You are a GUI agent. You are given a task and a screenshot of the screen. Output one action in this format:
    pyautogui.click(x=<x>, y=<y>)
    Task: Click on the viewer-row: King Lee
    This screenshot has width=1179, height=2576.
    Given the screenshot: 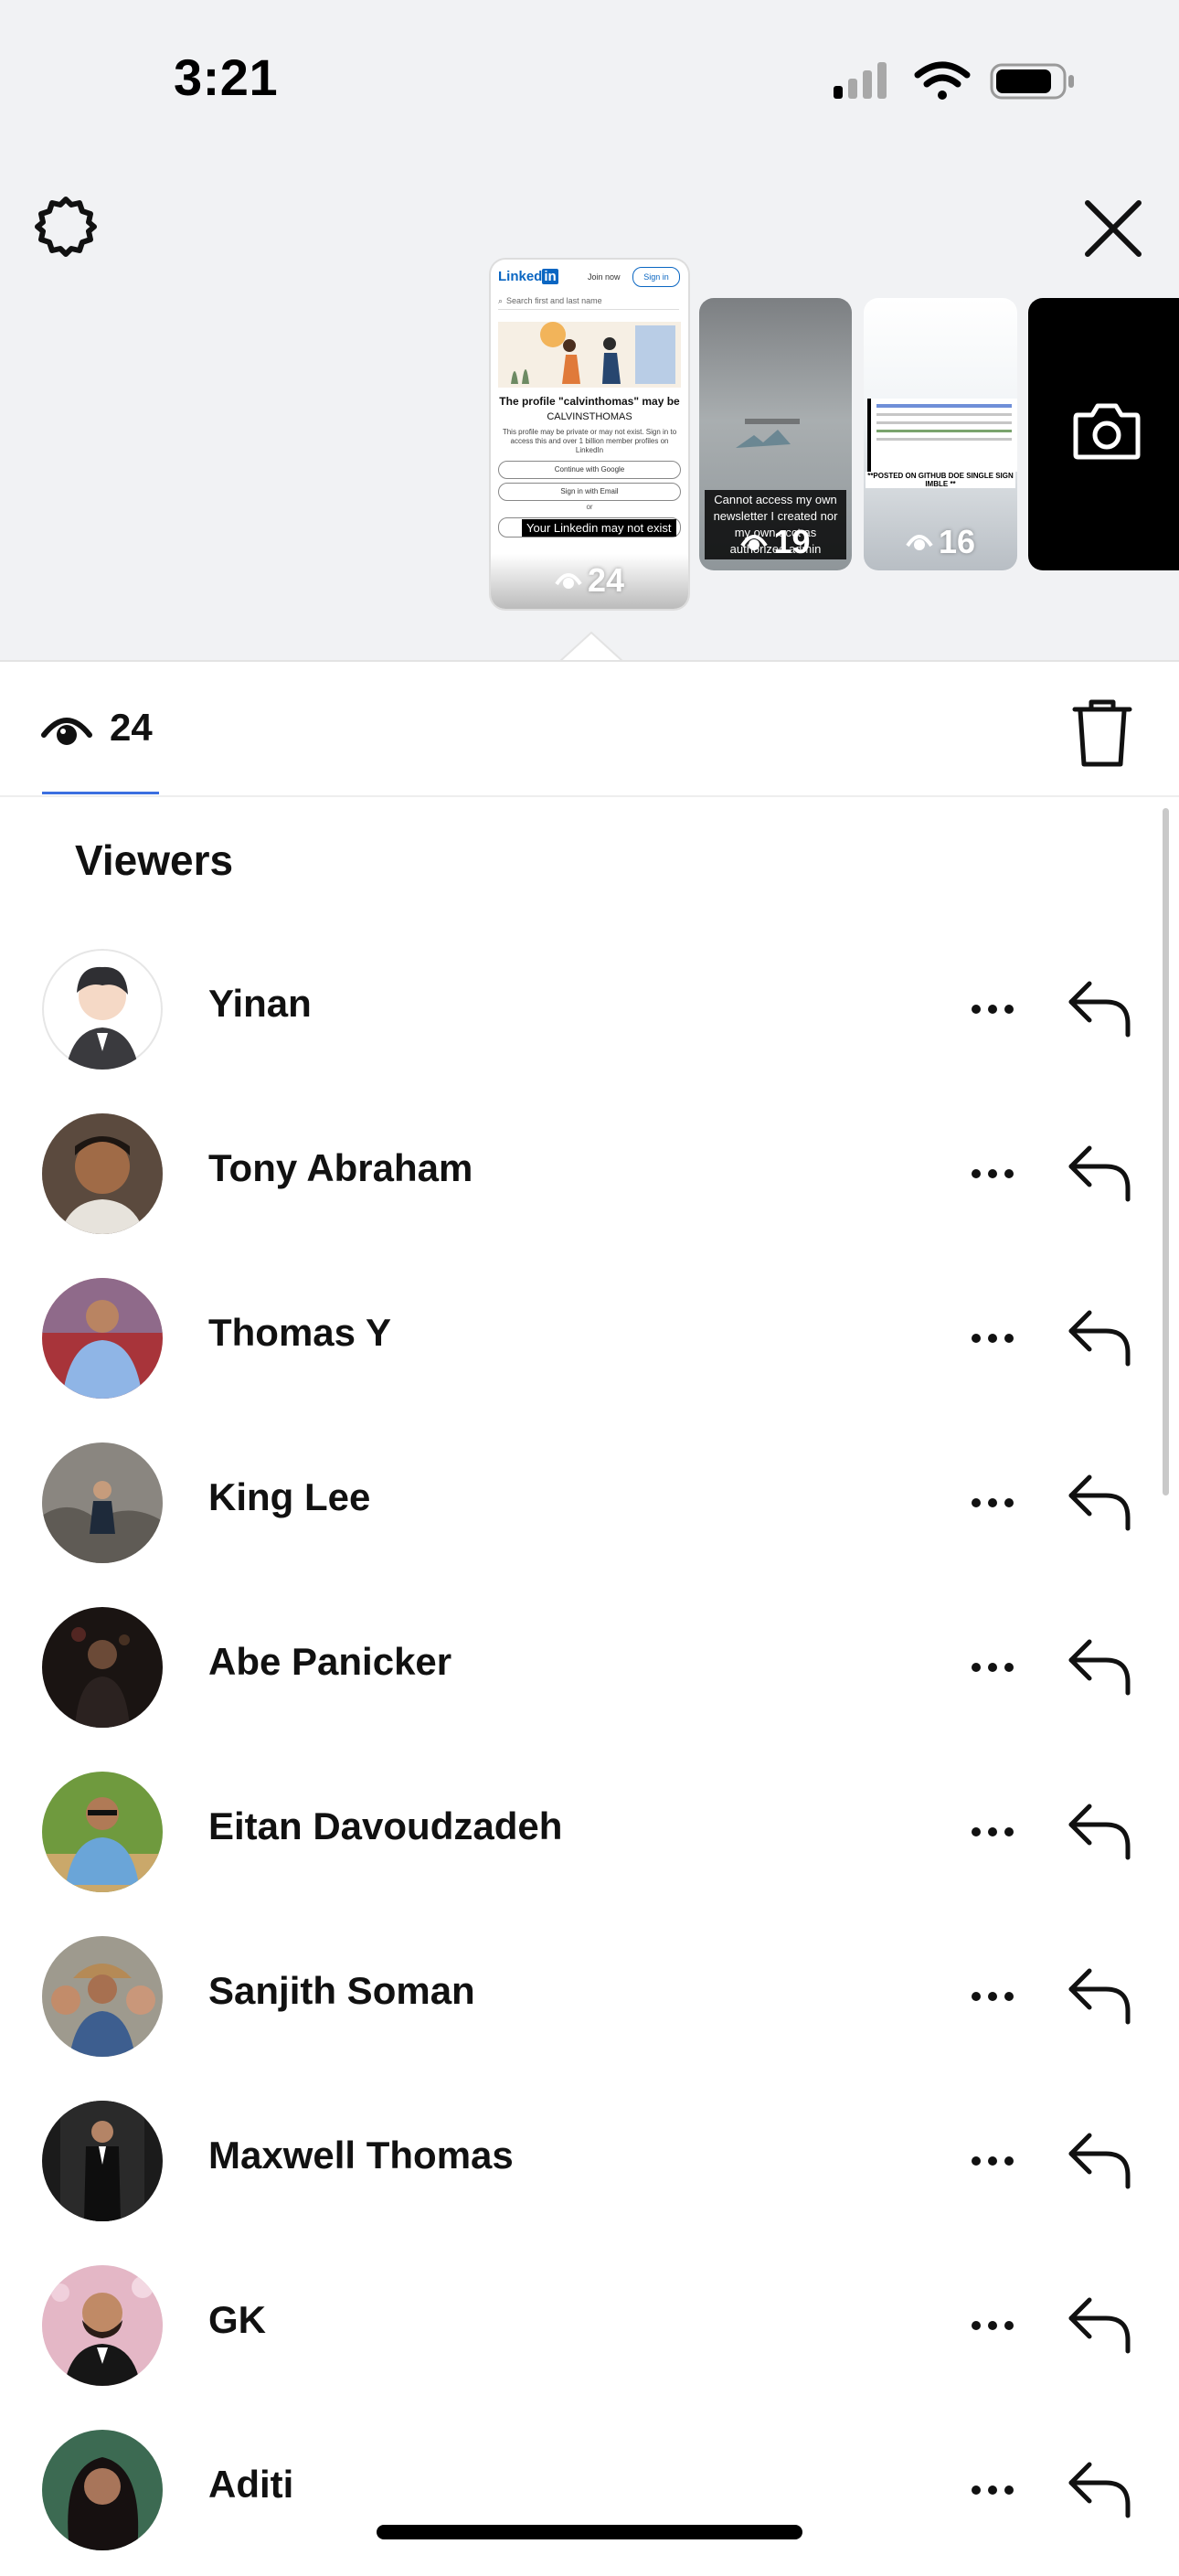 What is the action you would take?
    pyautogui.click(x=589, y=1506)
    